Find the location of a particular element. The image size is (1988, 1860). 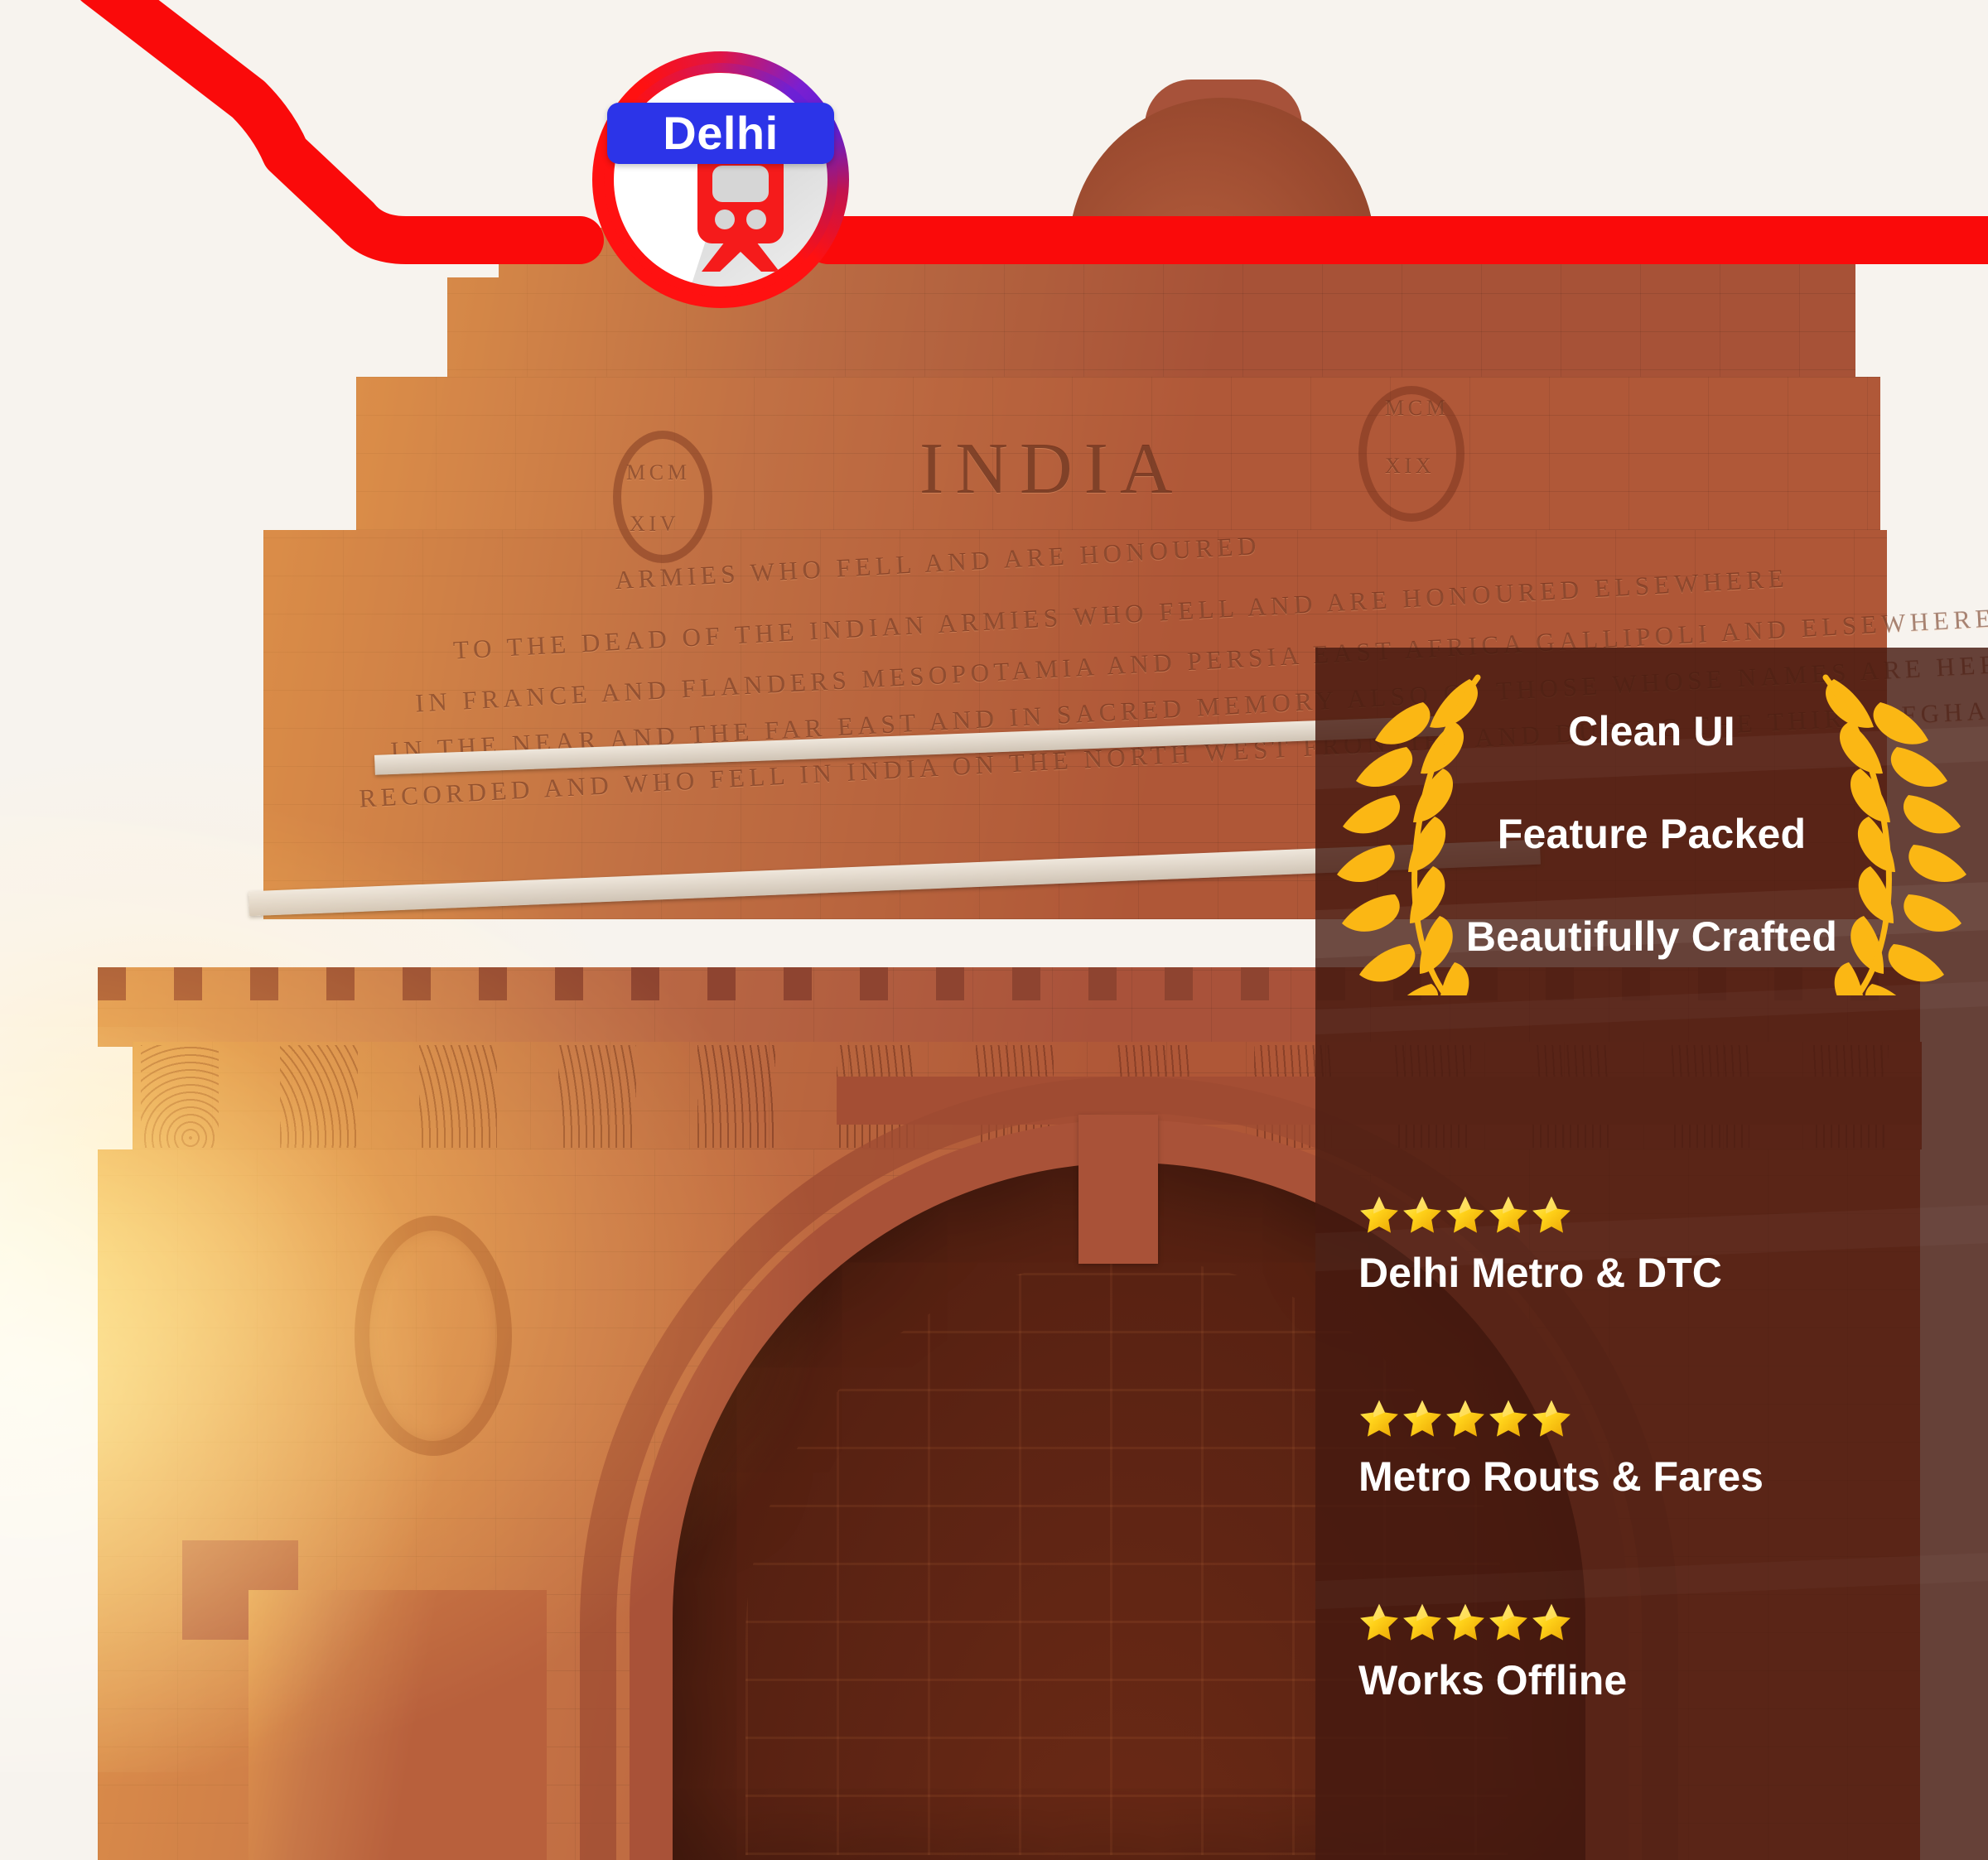

feature-label: Metro Routs & Fares is located at coordinates (1561, 1477).